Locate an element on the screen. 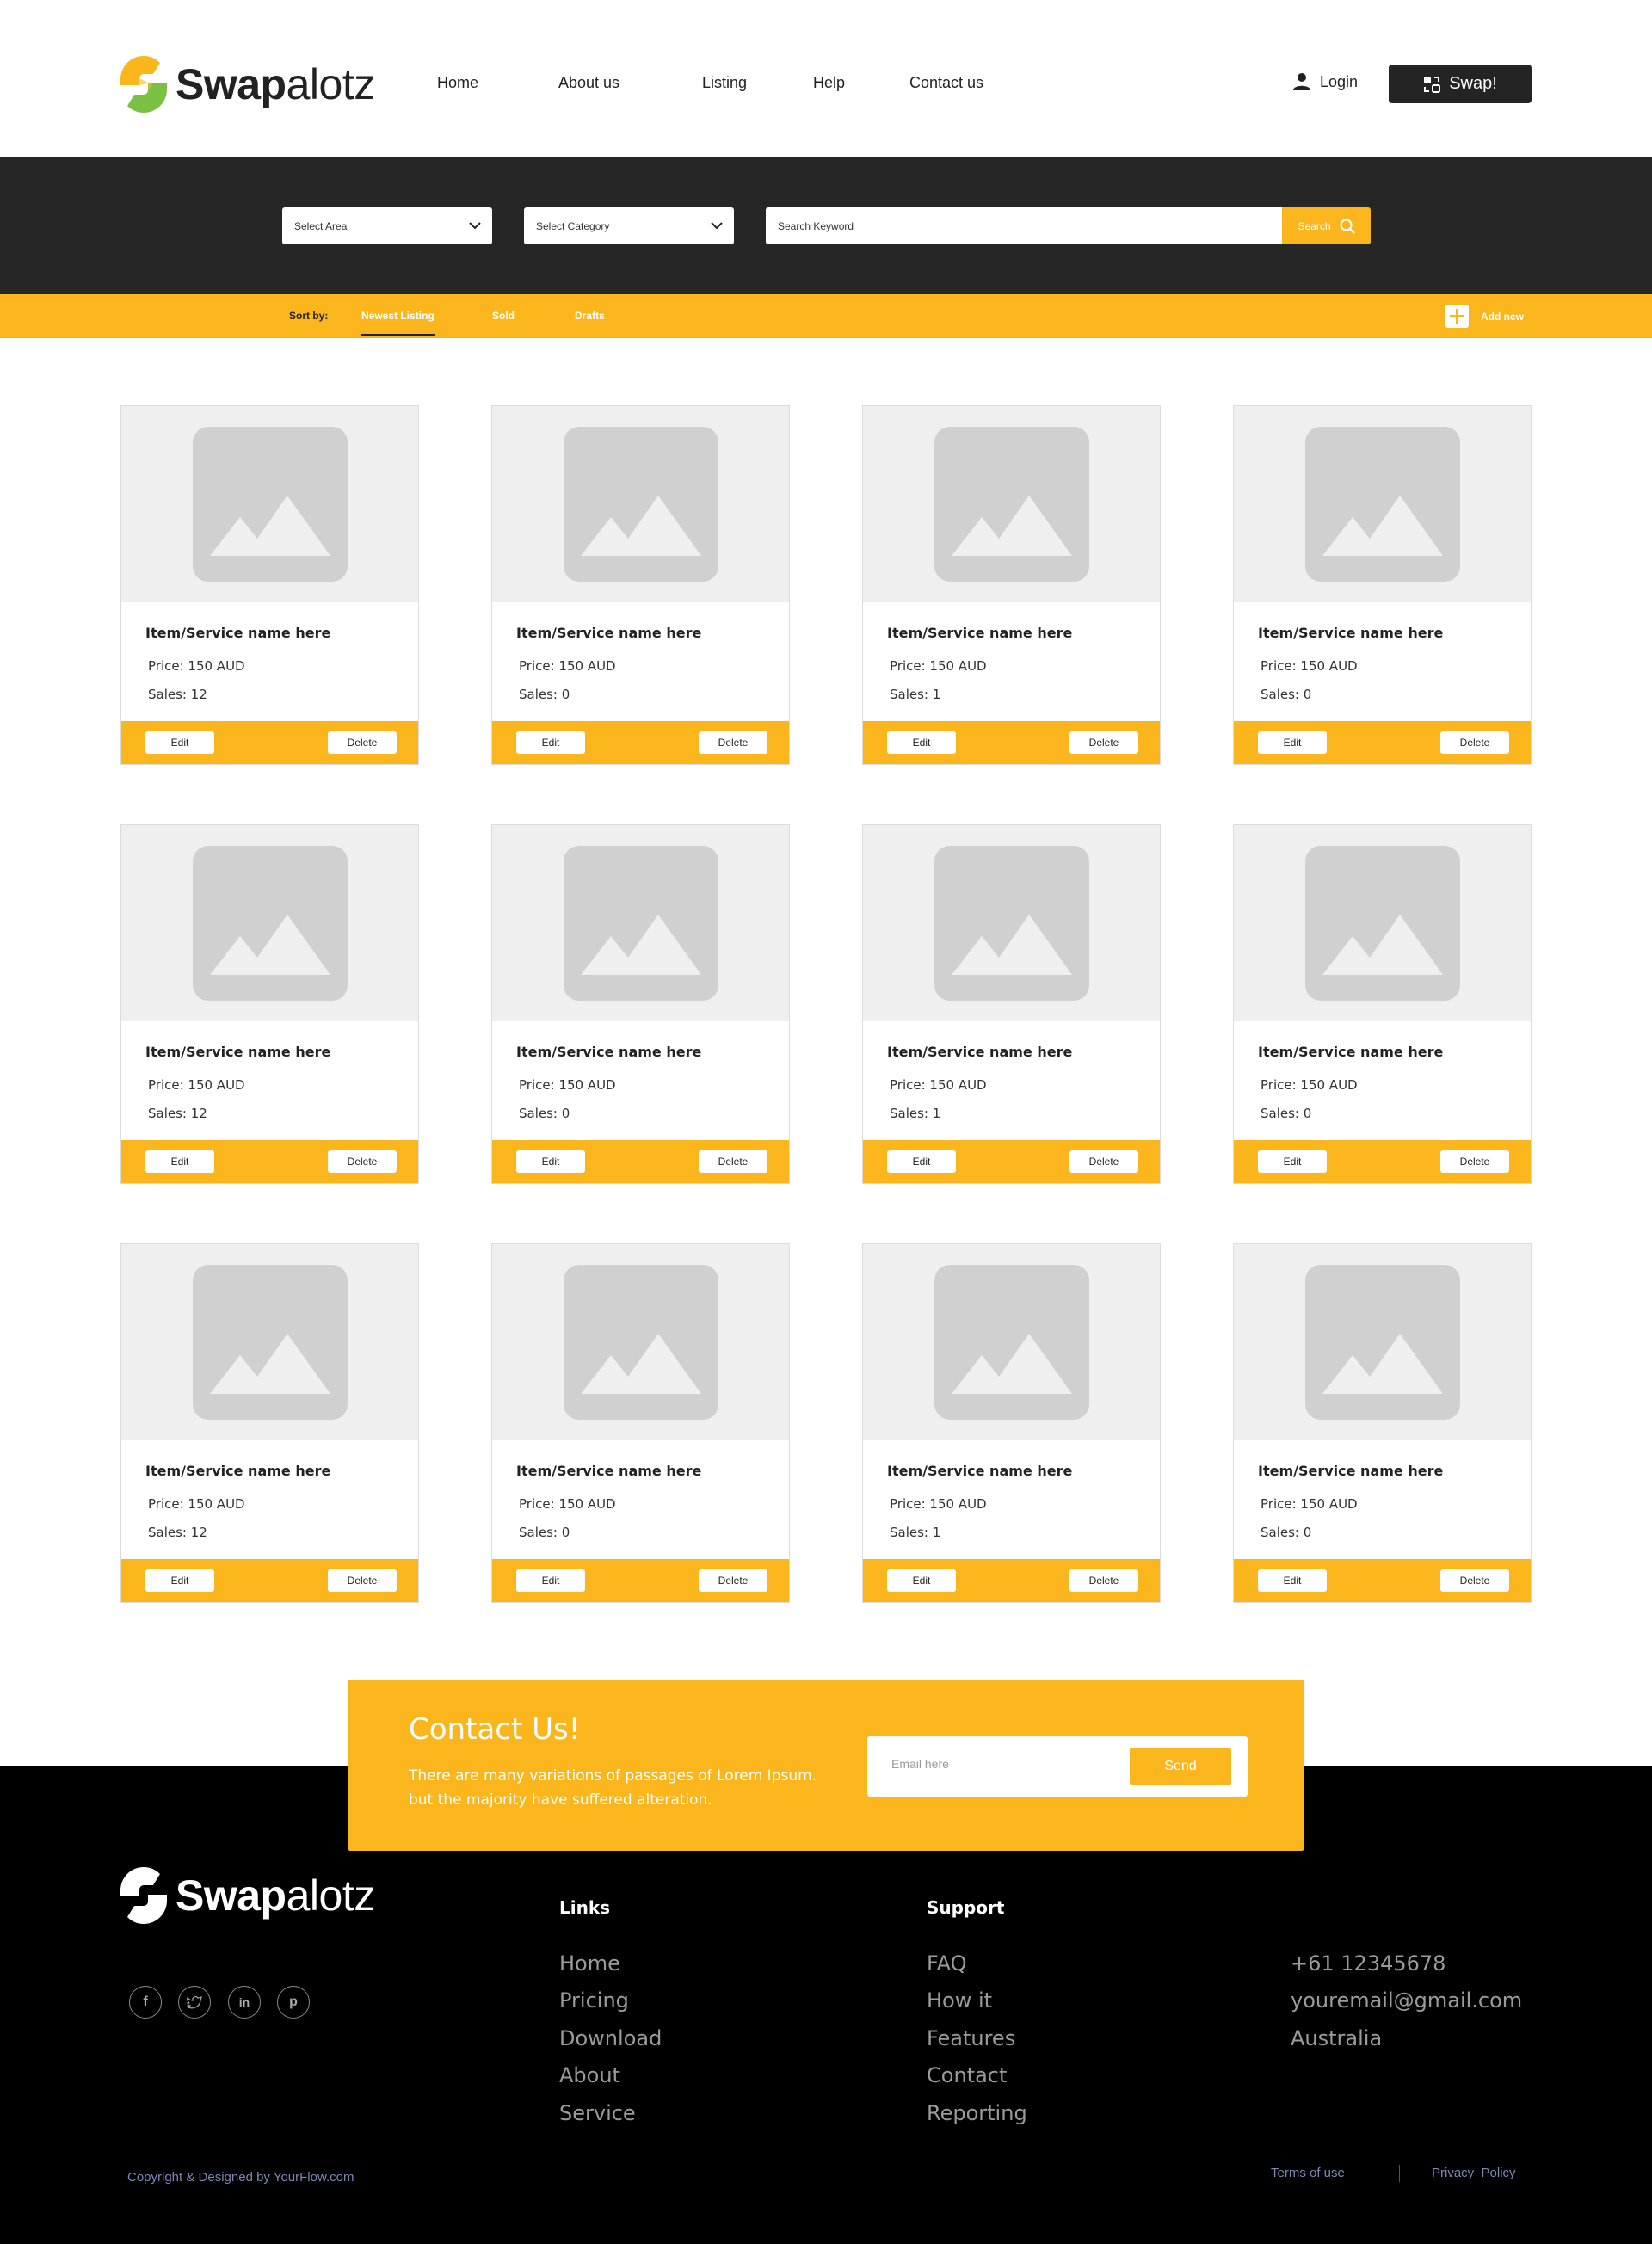 The width and height of the screenshot is (1652, 2244). tab-drafts: Drafts is located at coordinates (590, 316).